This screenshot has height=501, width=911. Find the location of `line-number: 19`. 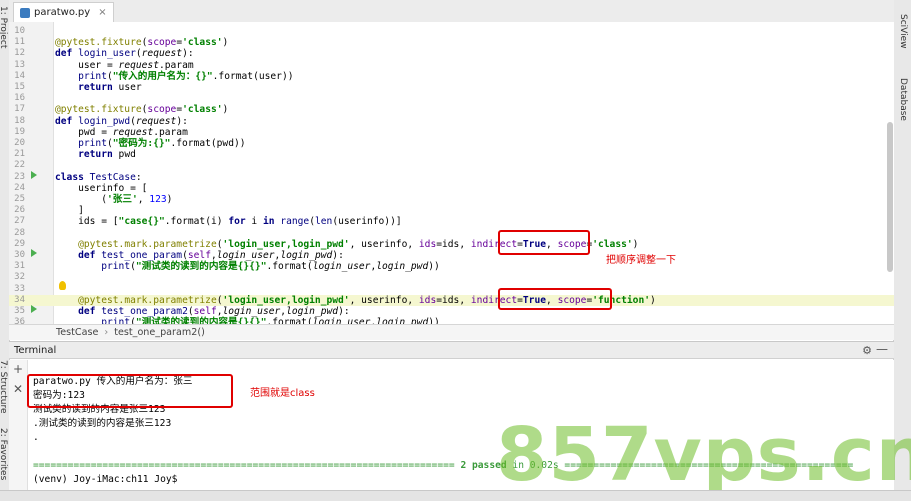

line-number: 19 is located at coordinates (19, 131).